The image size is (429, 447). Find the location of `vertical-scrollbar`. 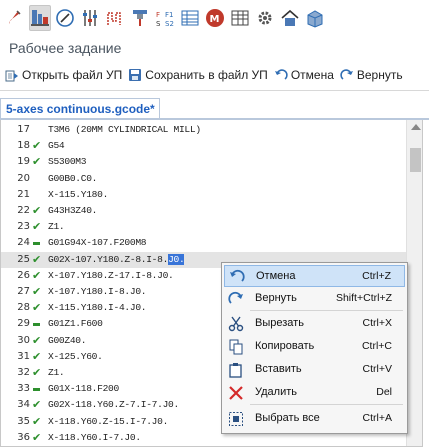

vertical-scrollbar is located at coordinates (414, 283).